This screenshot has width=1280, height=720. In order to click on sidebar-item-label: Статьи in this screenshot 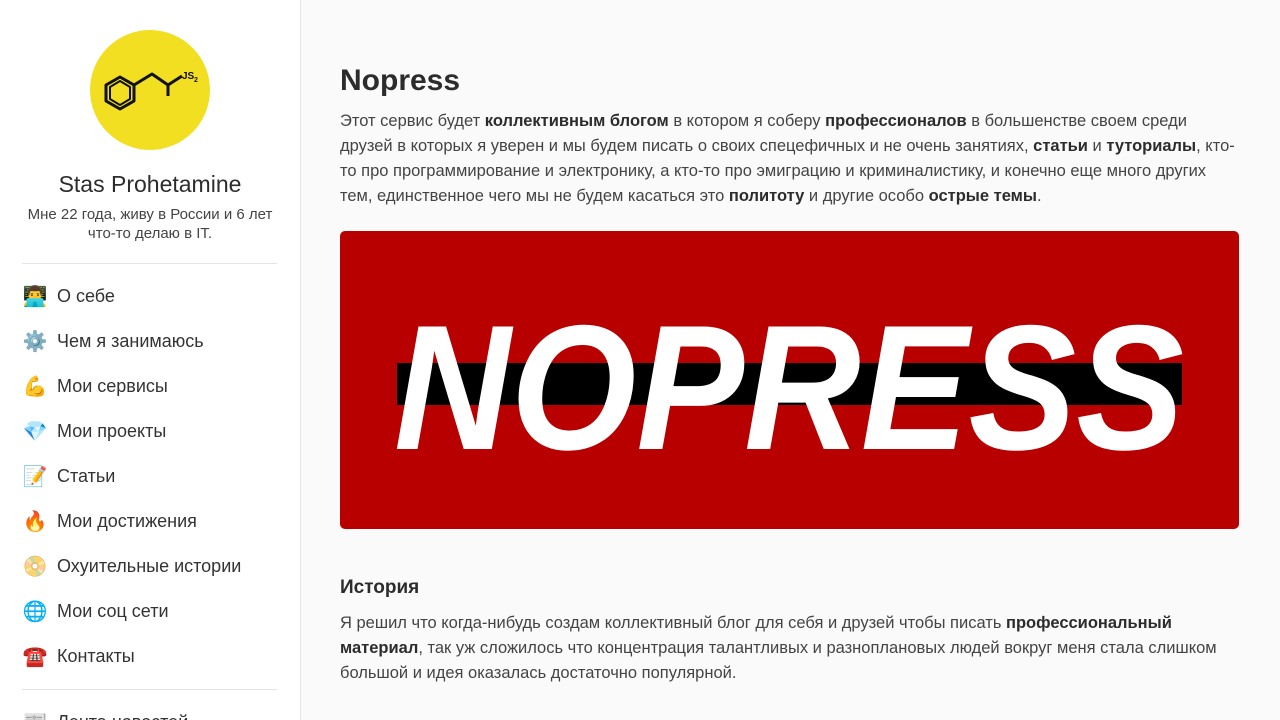, I will do `click(86, 476)`.